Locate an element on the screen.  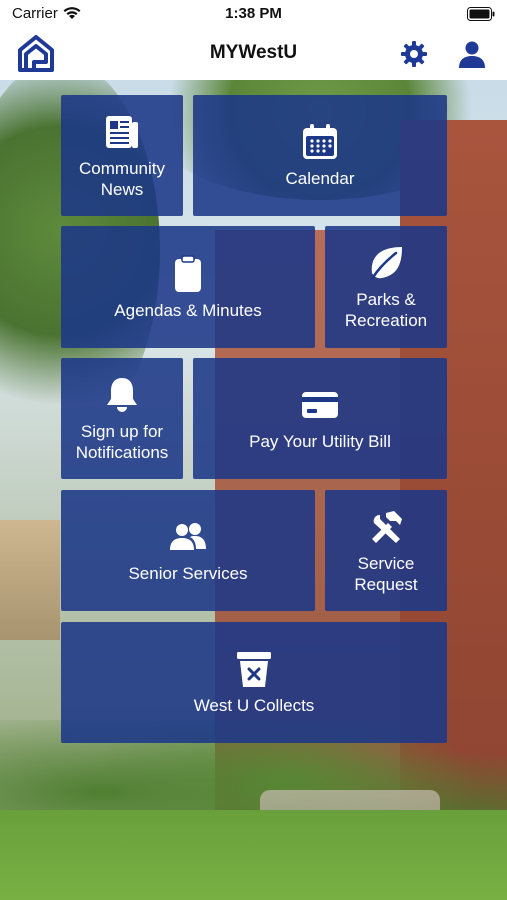
credit-card-icon is located at coordinates (320, 405).